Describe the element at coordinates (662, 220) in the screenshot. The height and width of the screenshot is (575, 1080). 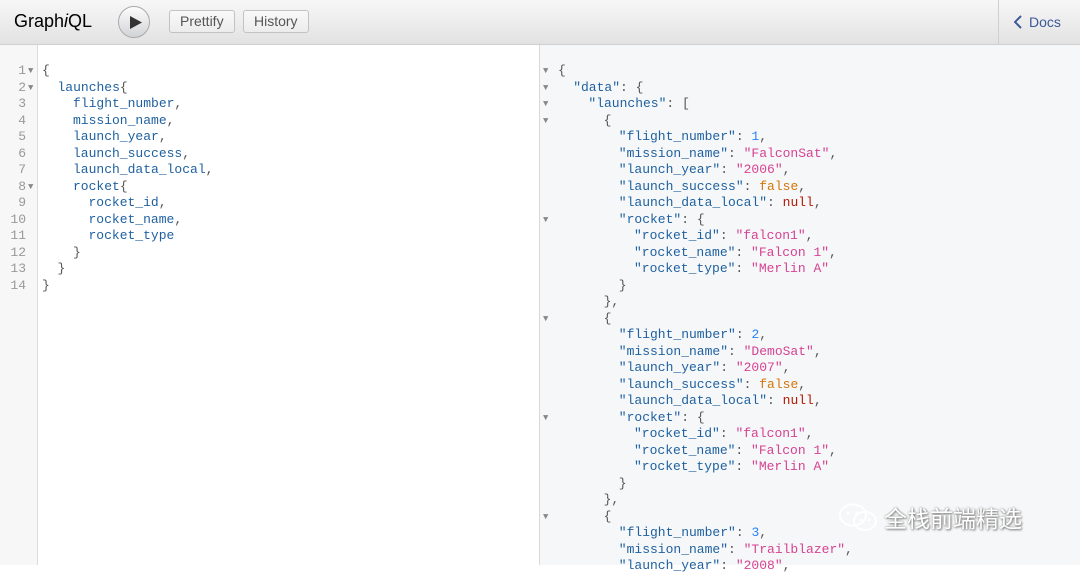
I see `result-line: "rocket": {` at that location.